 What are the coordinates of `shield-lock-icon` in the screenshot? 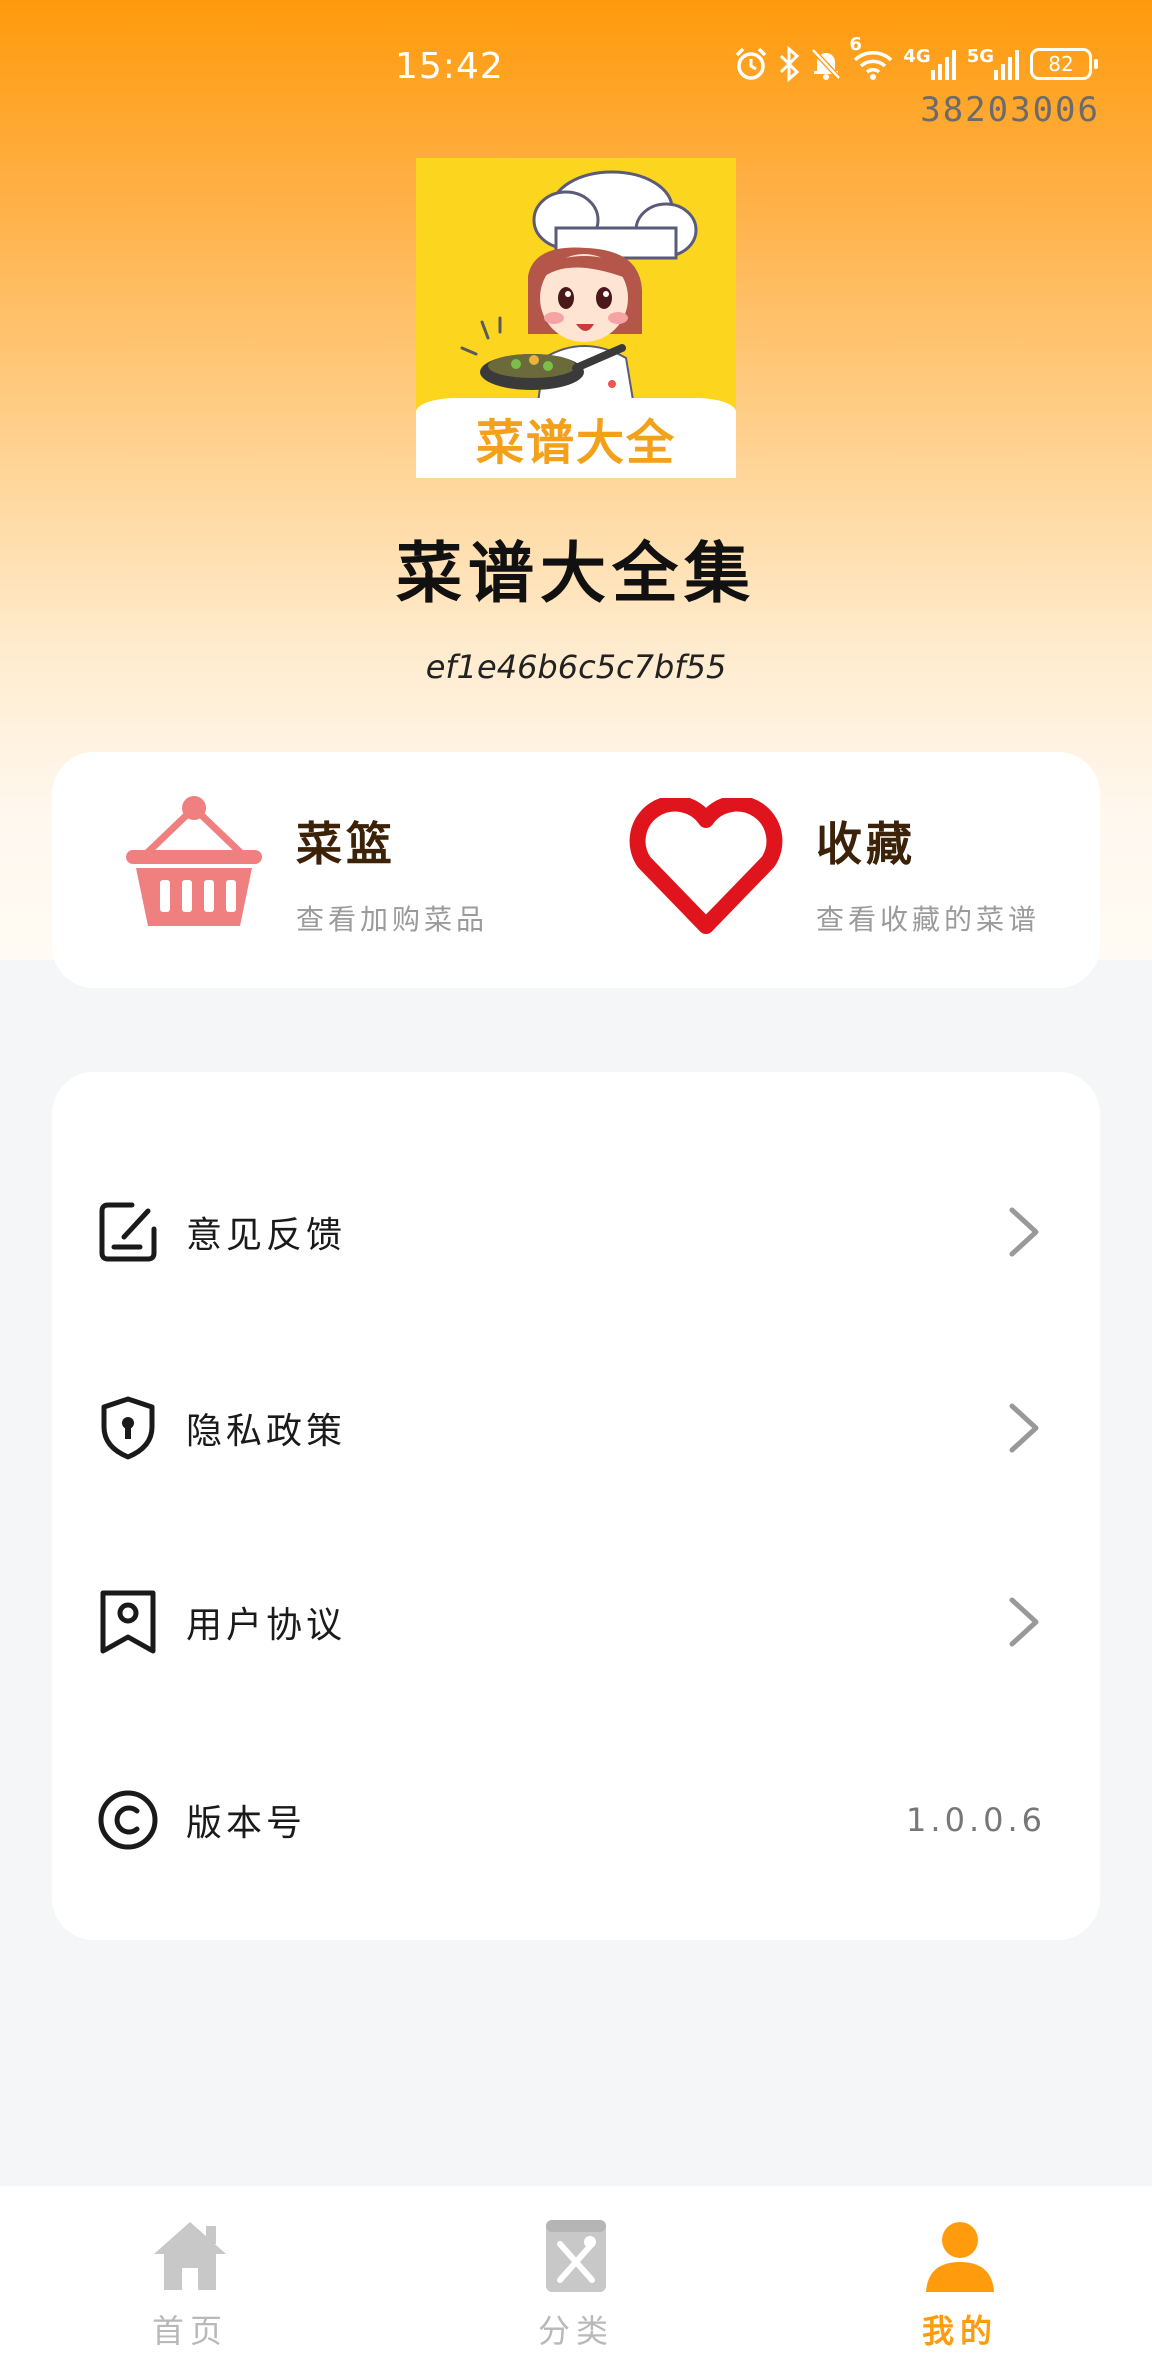 It's located at (128, 1428).